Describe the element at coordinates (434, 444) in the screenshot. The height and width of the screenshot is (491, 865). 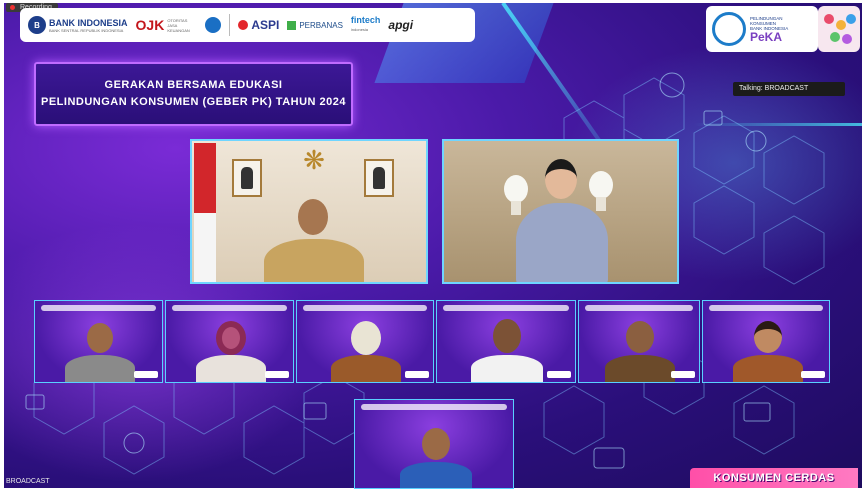
I see `video-tile-participant` at that location.